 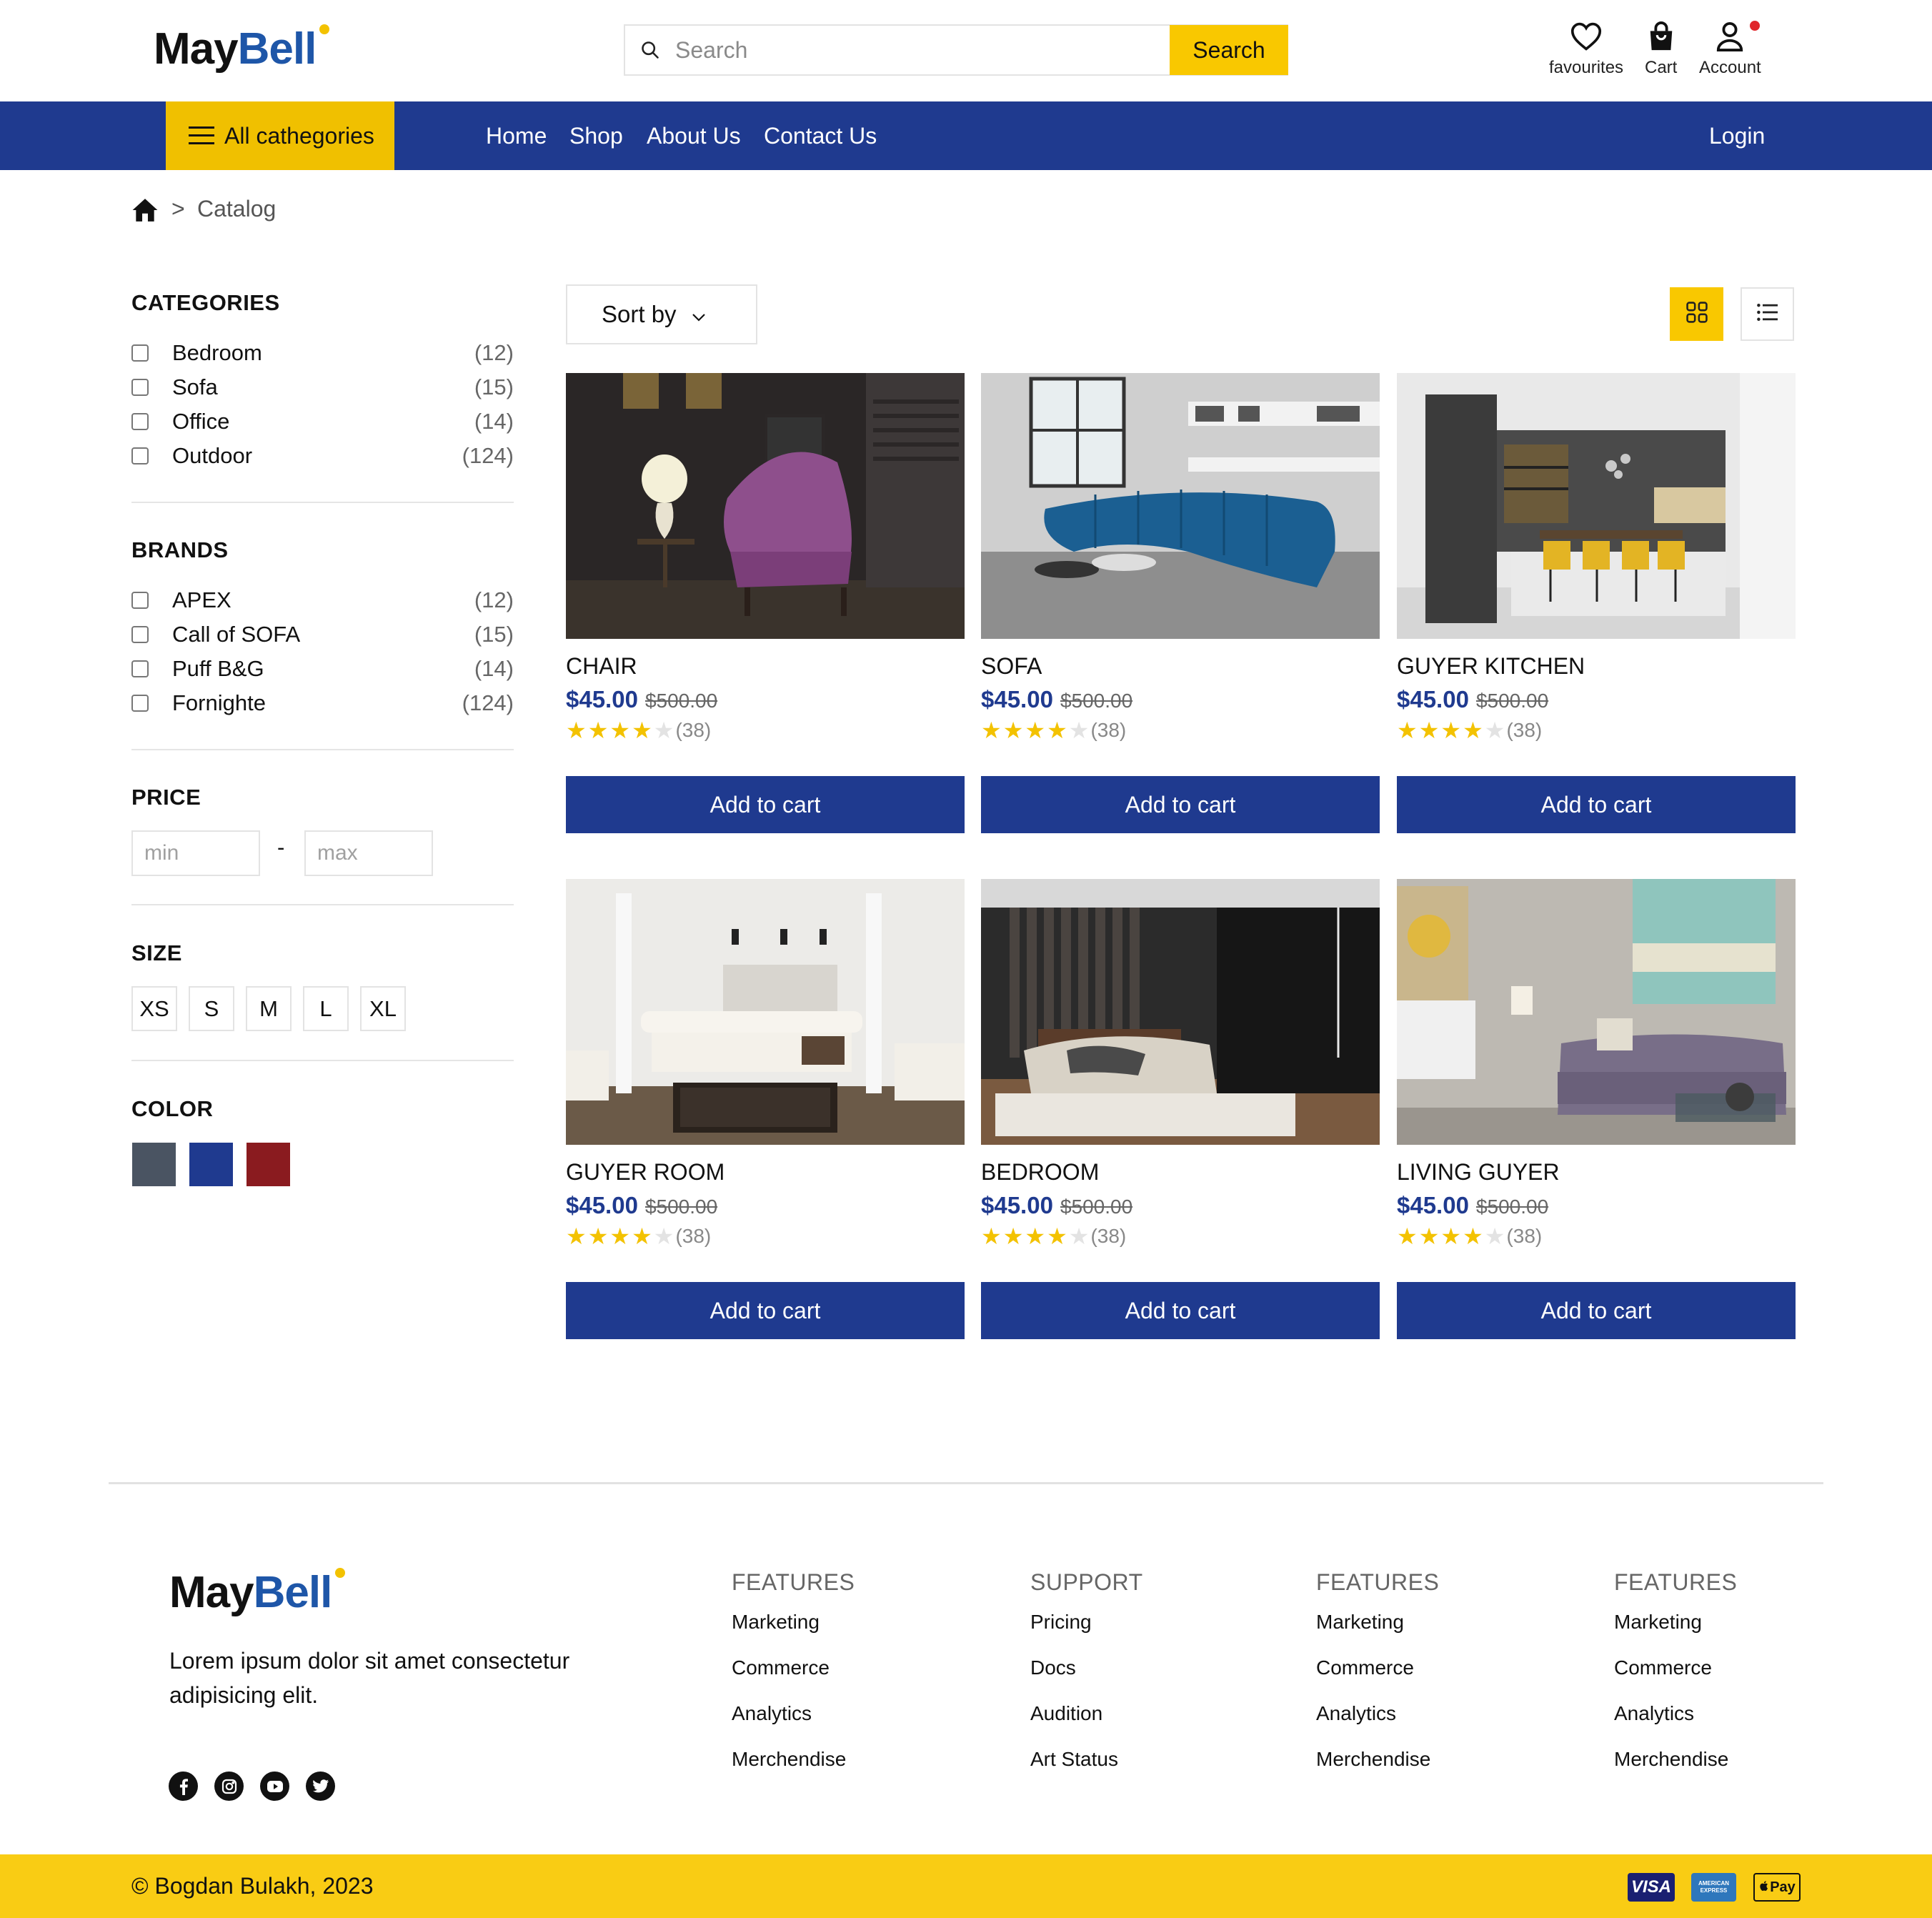 What do you see at coordinates (1040, 1172) in the screenshot?
I see `product-title: BEDROOM` at bounding box center [1040, 1172].